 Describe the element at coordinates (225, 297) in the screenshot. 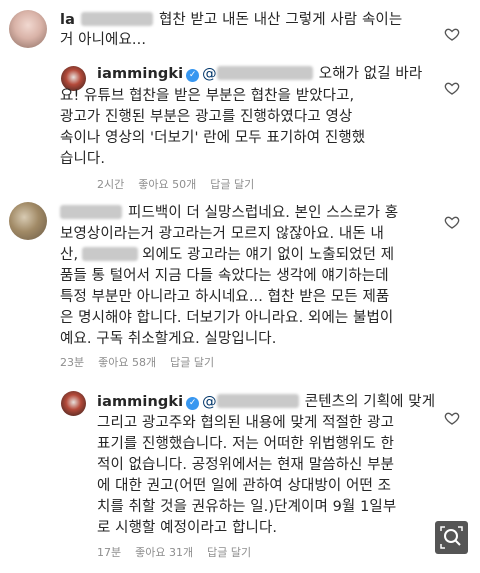

I see `comment-3-line-5: 특정 부분만 아니라고 하시네요... 협찬 받은 모든 제품` at that location.